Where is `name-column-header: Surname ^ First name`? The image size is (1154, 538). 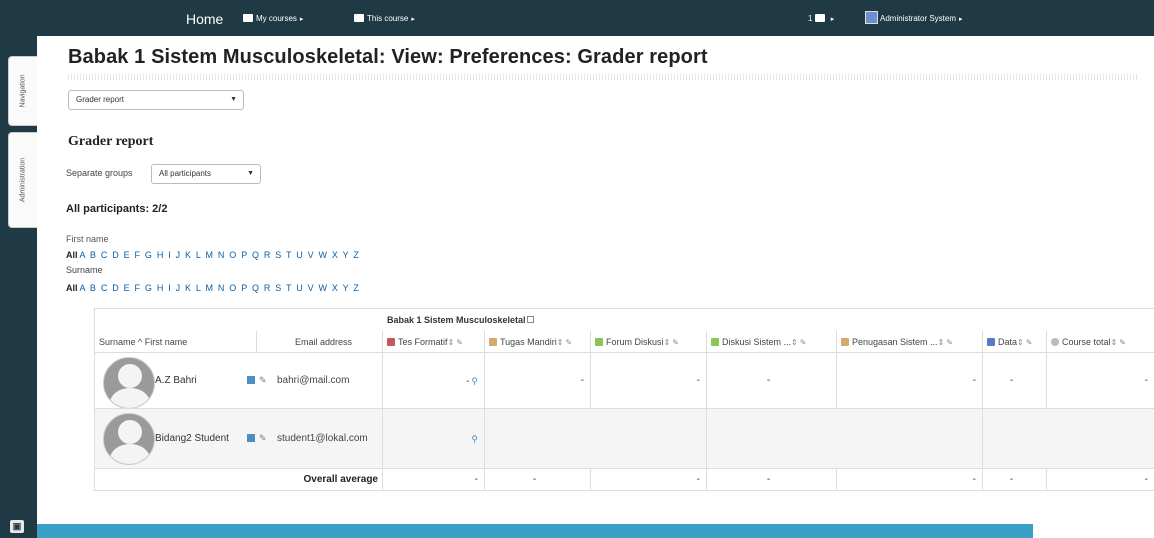
name-column-header: Surname ^ First name is located at coordinates (176, 341).